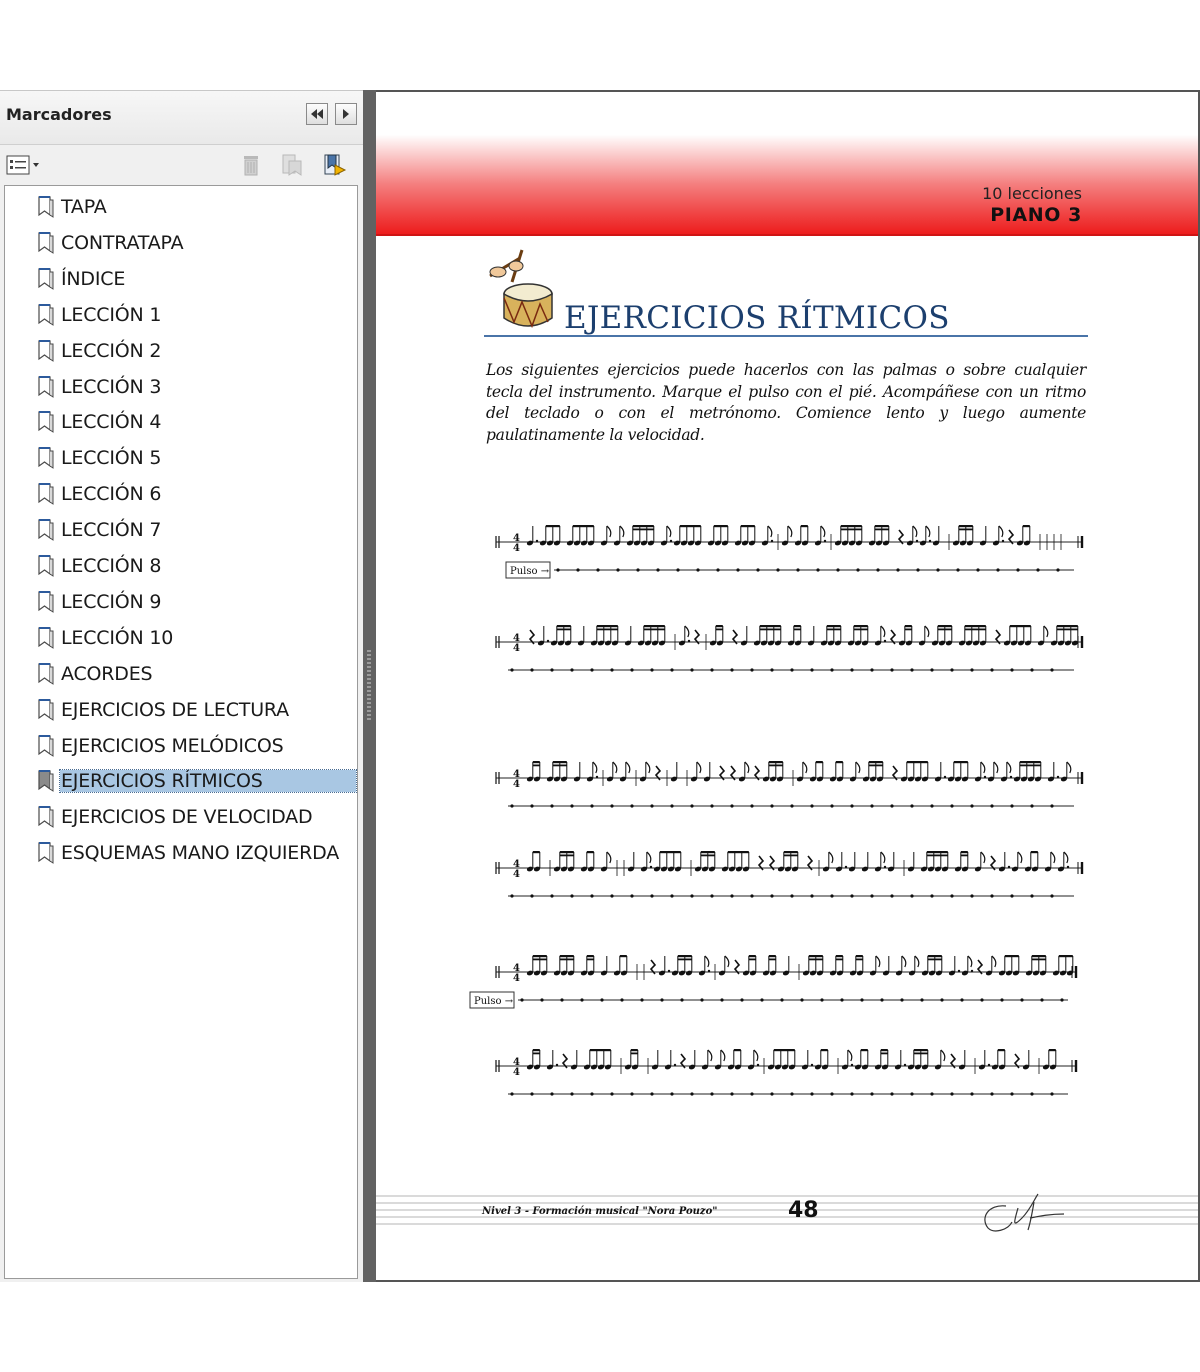  Describe the element at coordinates (111, 422) in the screenshot. I see `bookmark-label: LECCIÓN 4` at that location.